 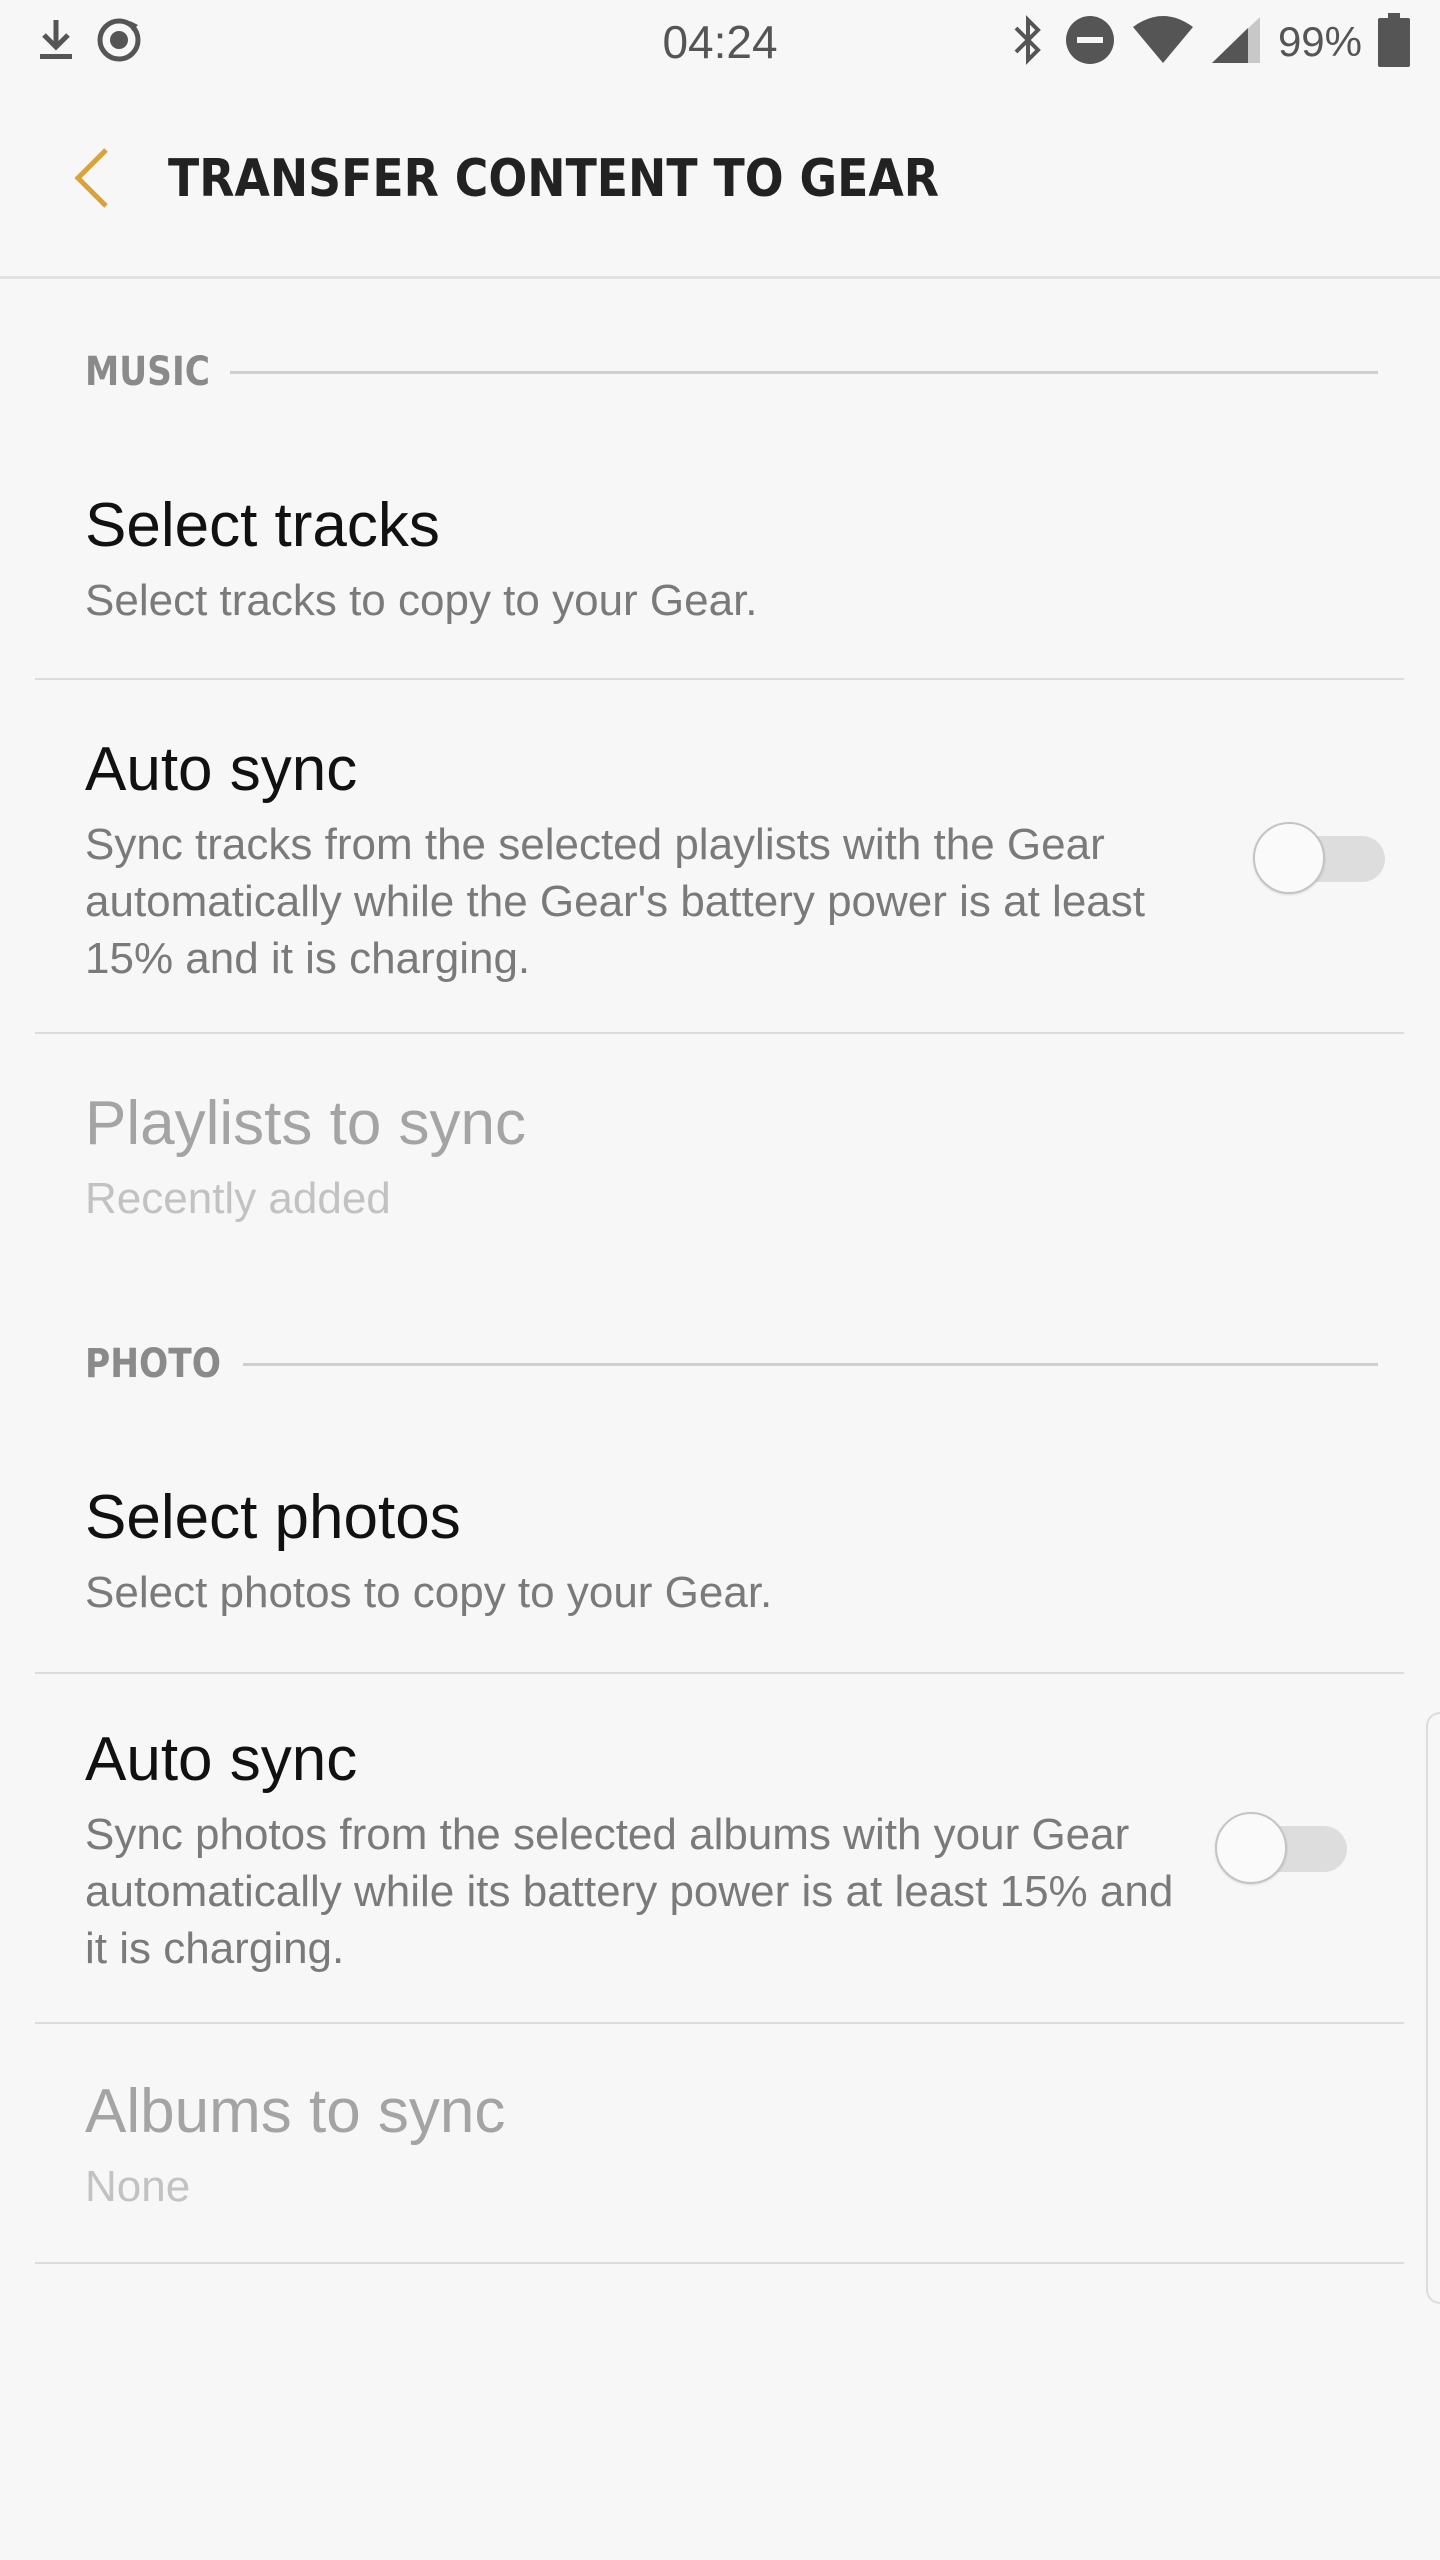 I want to click on do-not-disturb-icon, so click(x=1090, y=42).